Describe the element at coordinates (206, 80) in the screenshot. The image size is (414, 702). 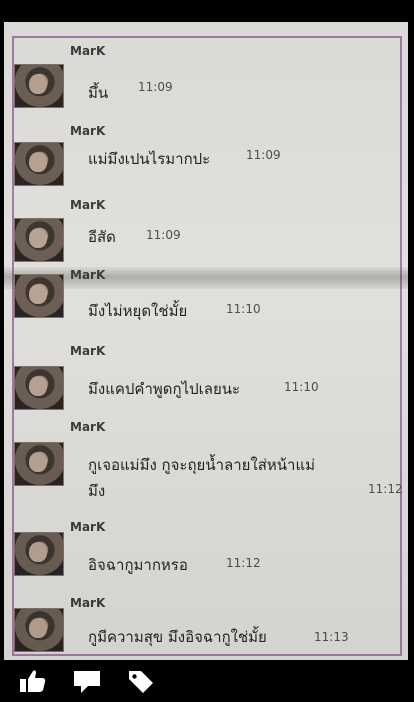
I see `chat-message: MarK มึ้น 11:09` at that location.